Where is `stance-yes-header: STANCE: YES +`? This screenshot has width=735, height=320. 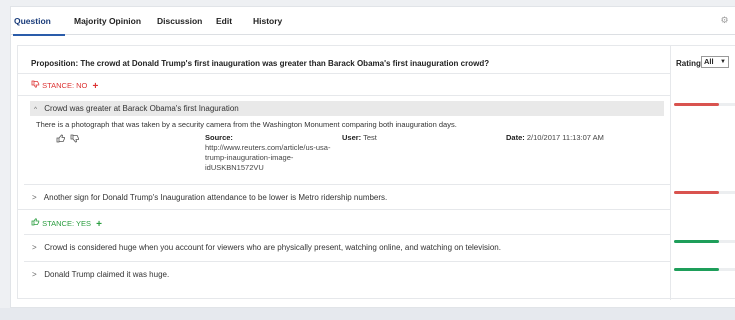 stance-yes-header: STANCE: YES + is located at coordinates (66, 224).